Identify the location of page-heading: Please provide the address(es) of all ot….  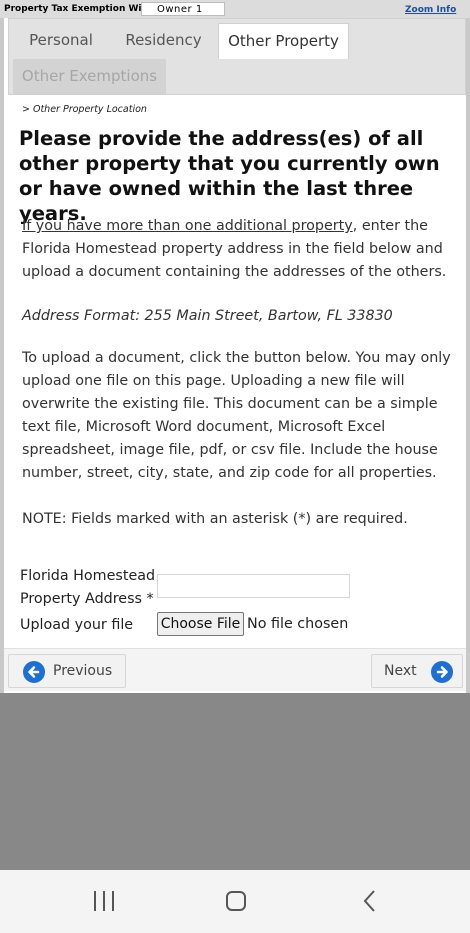
(229, 176).